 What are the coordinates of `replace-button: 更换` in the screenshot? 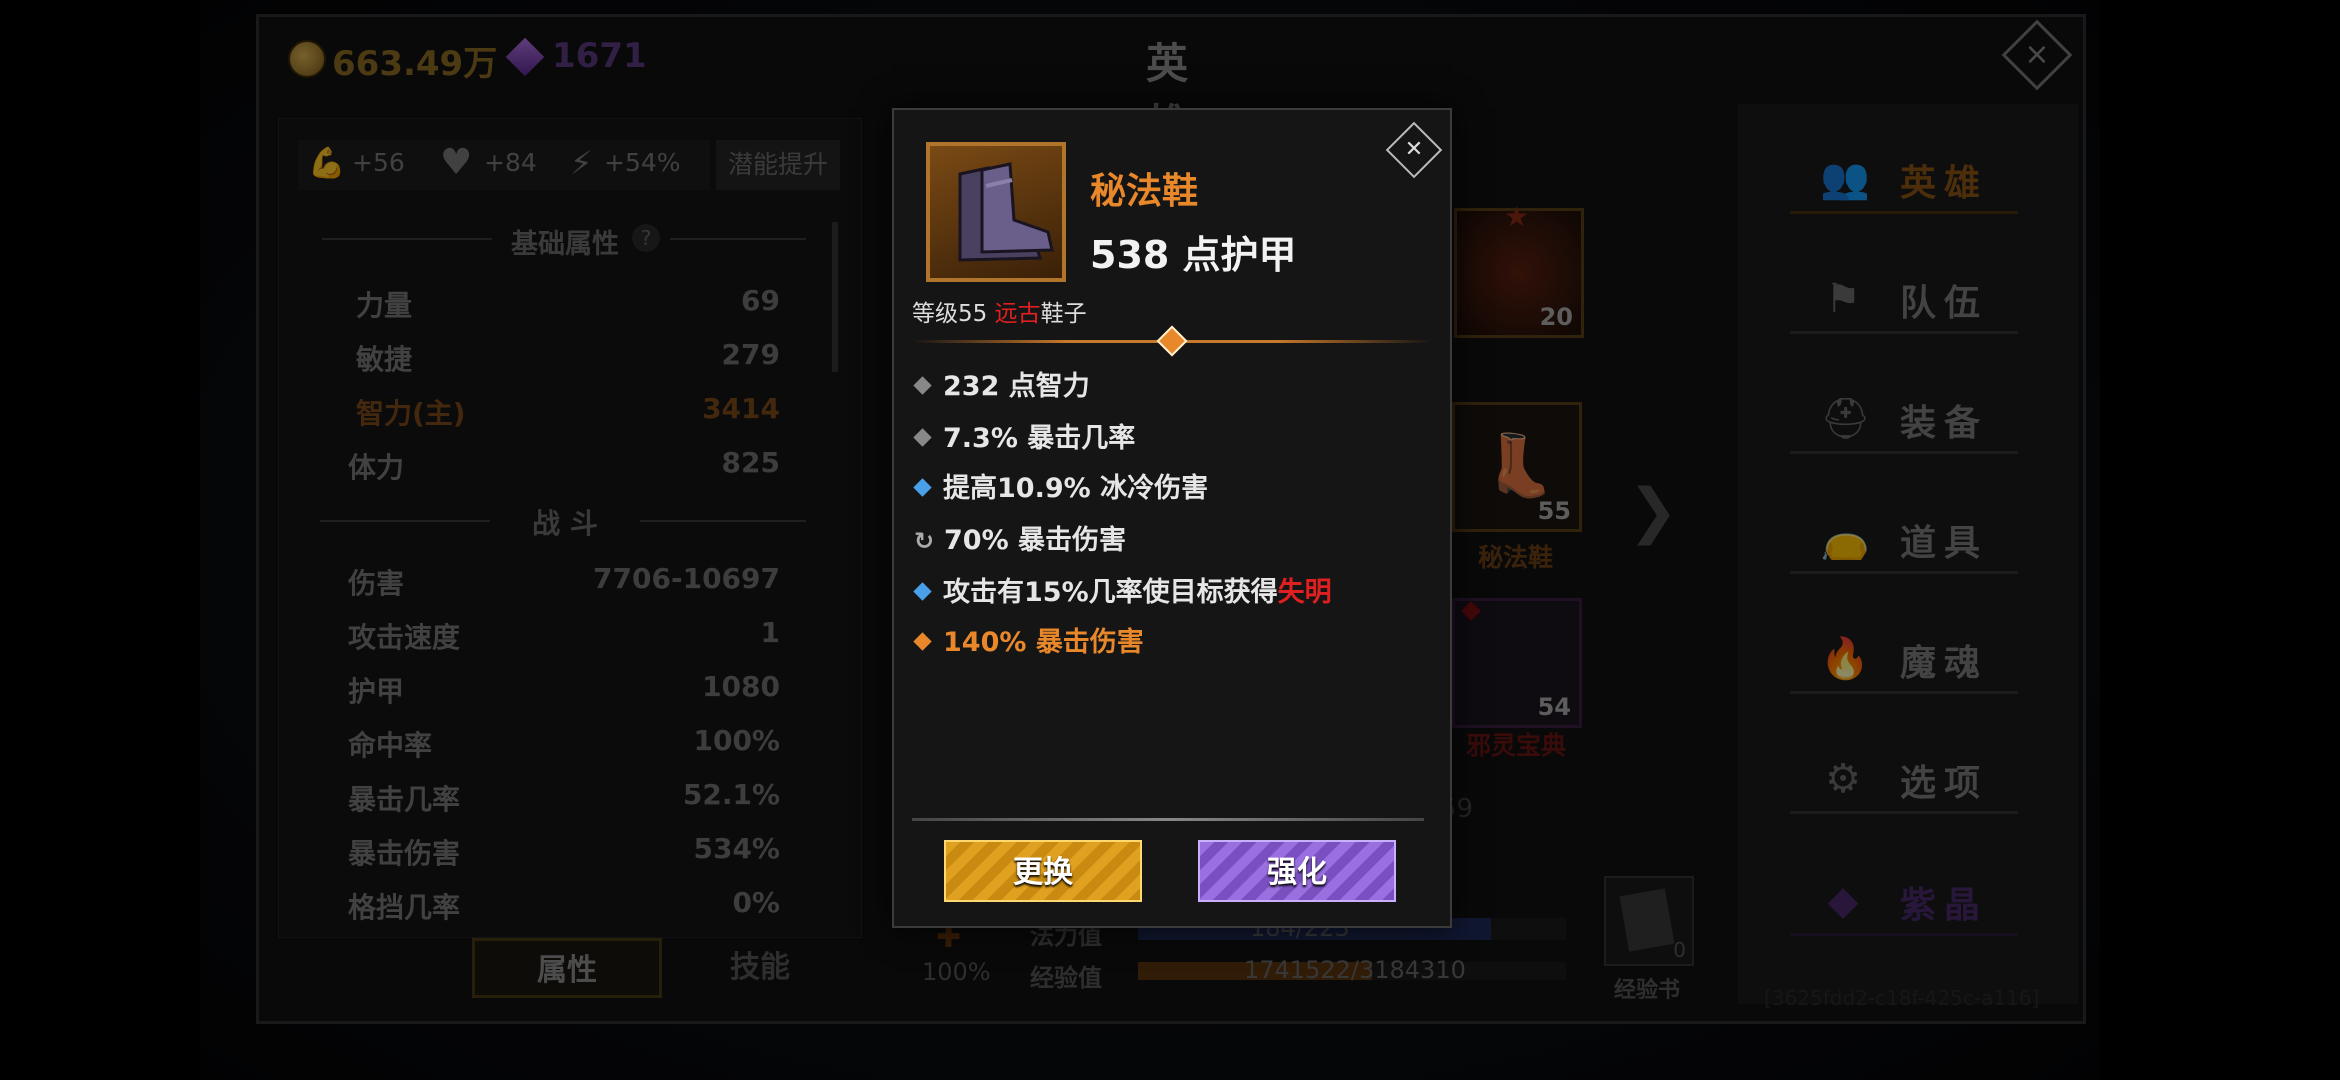 It's located at (1043, 871).